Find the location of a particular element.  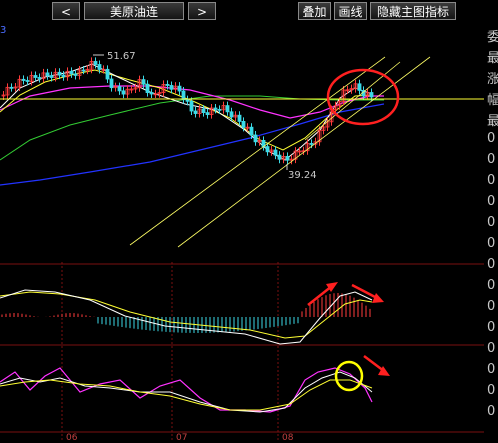

symbol-title: 美原油连 is located at coordinates (134, 11).